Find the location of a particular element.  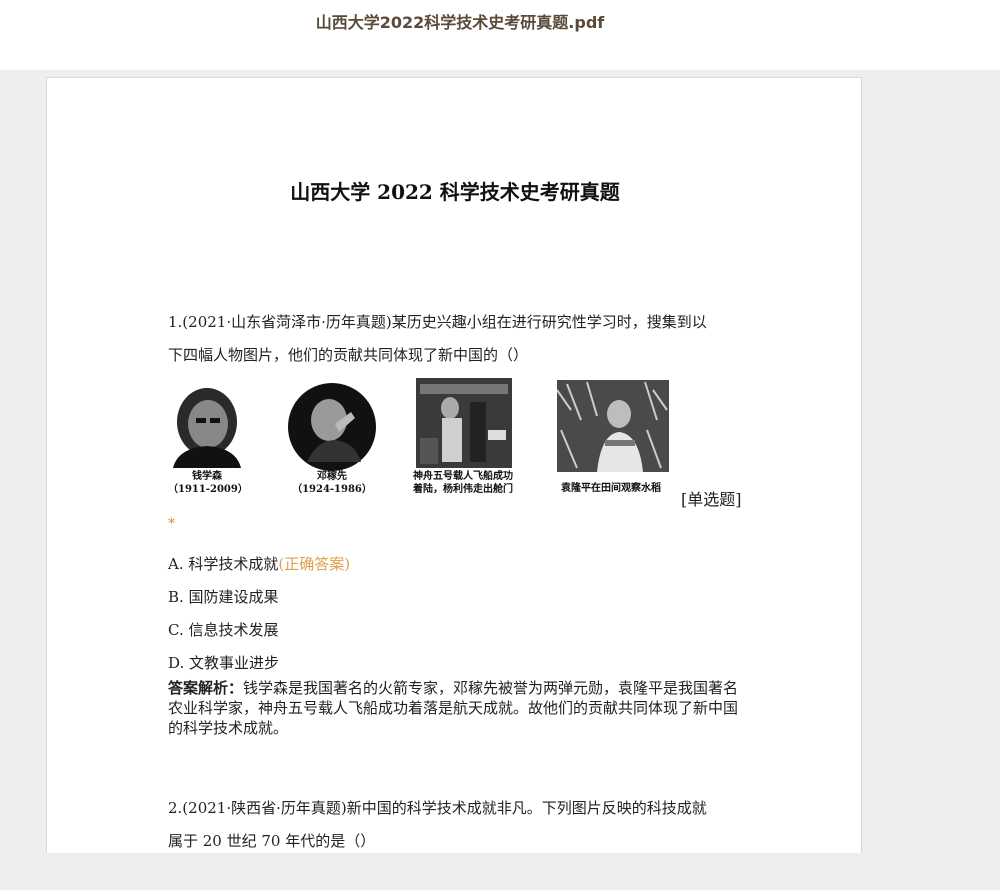

question-1-line-2: 下四幅人物图片，他们的贡献共同体现了新中国的（） is located at coordinates (348, 355).